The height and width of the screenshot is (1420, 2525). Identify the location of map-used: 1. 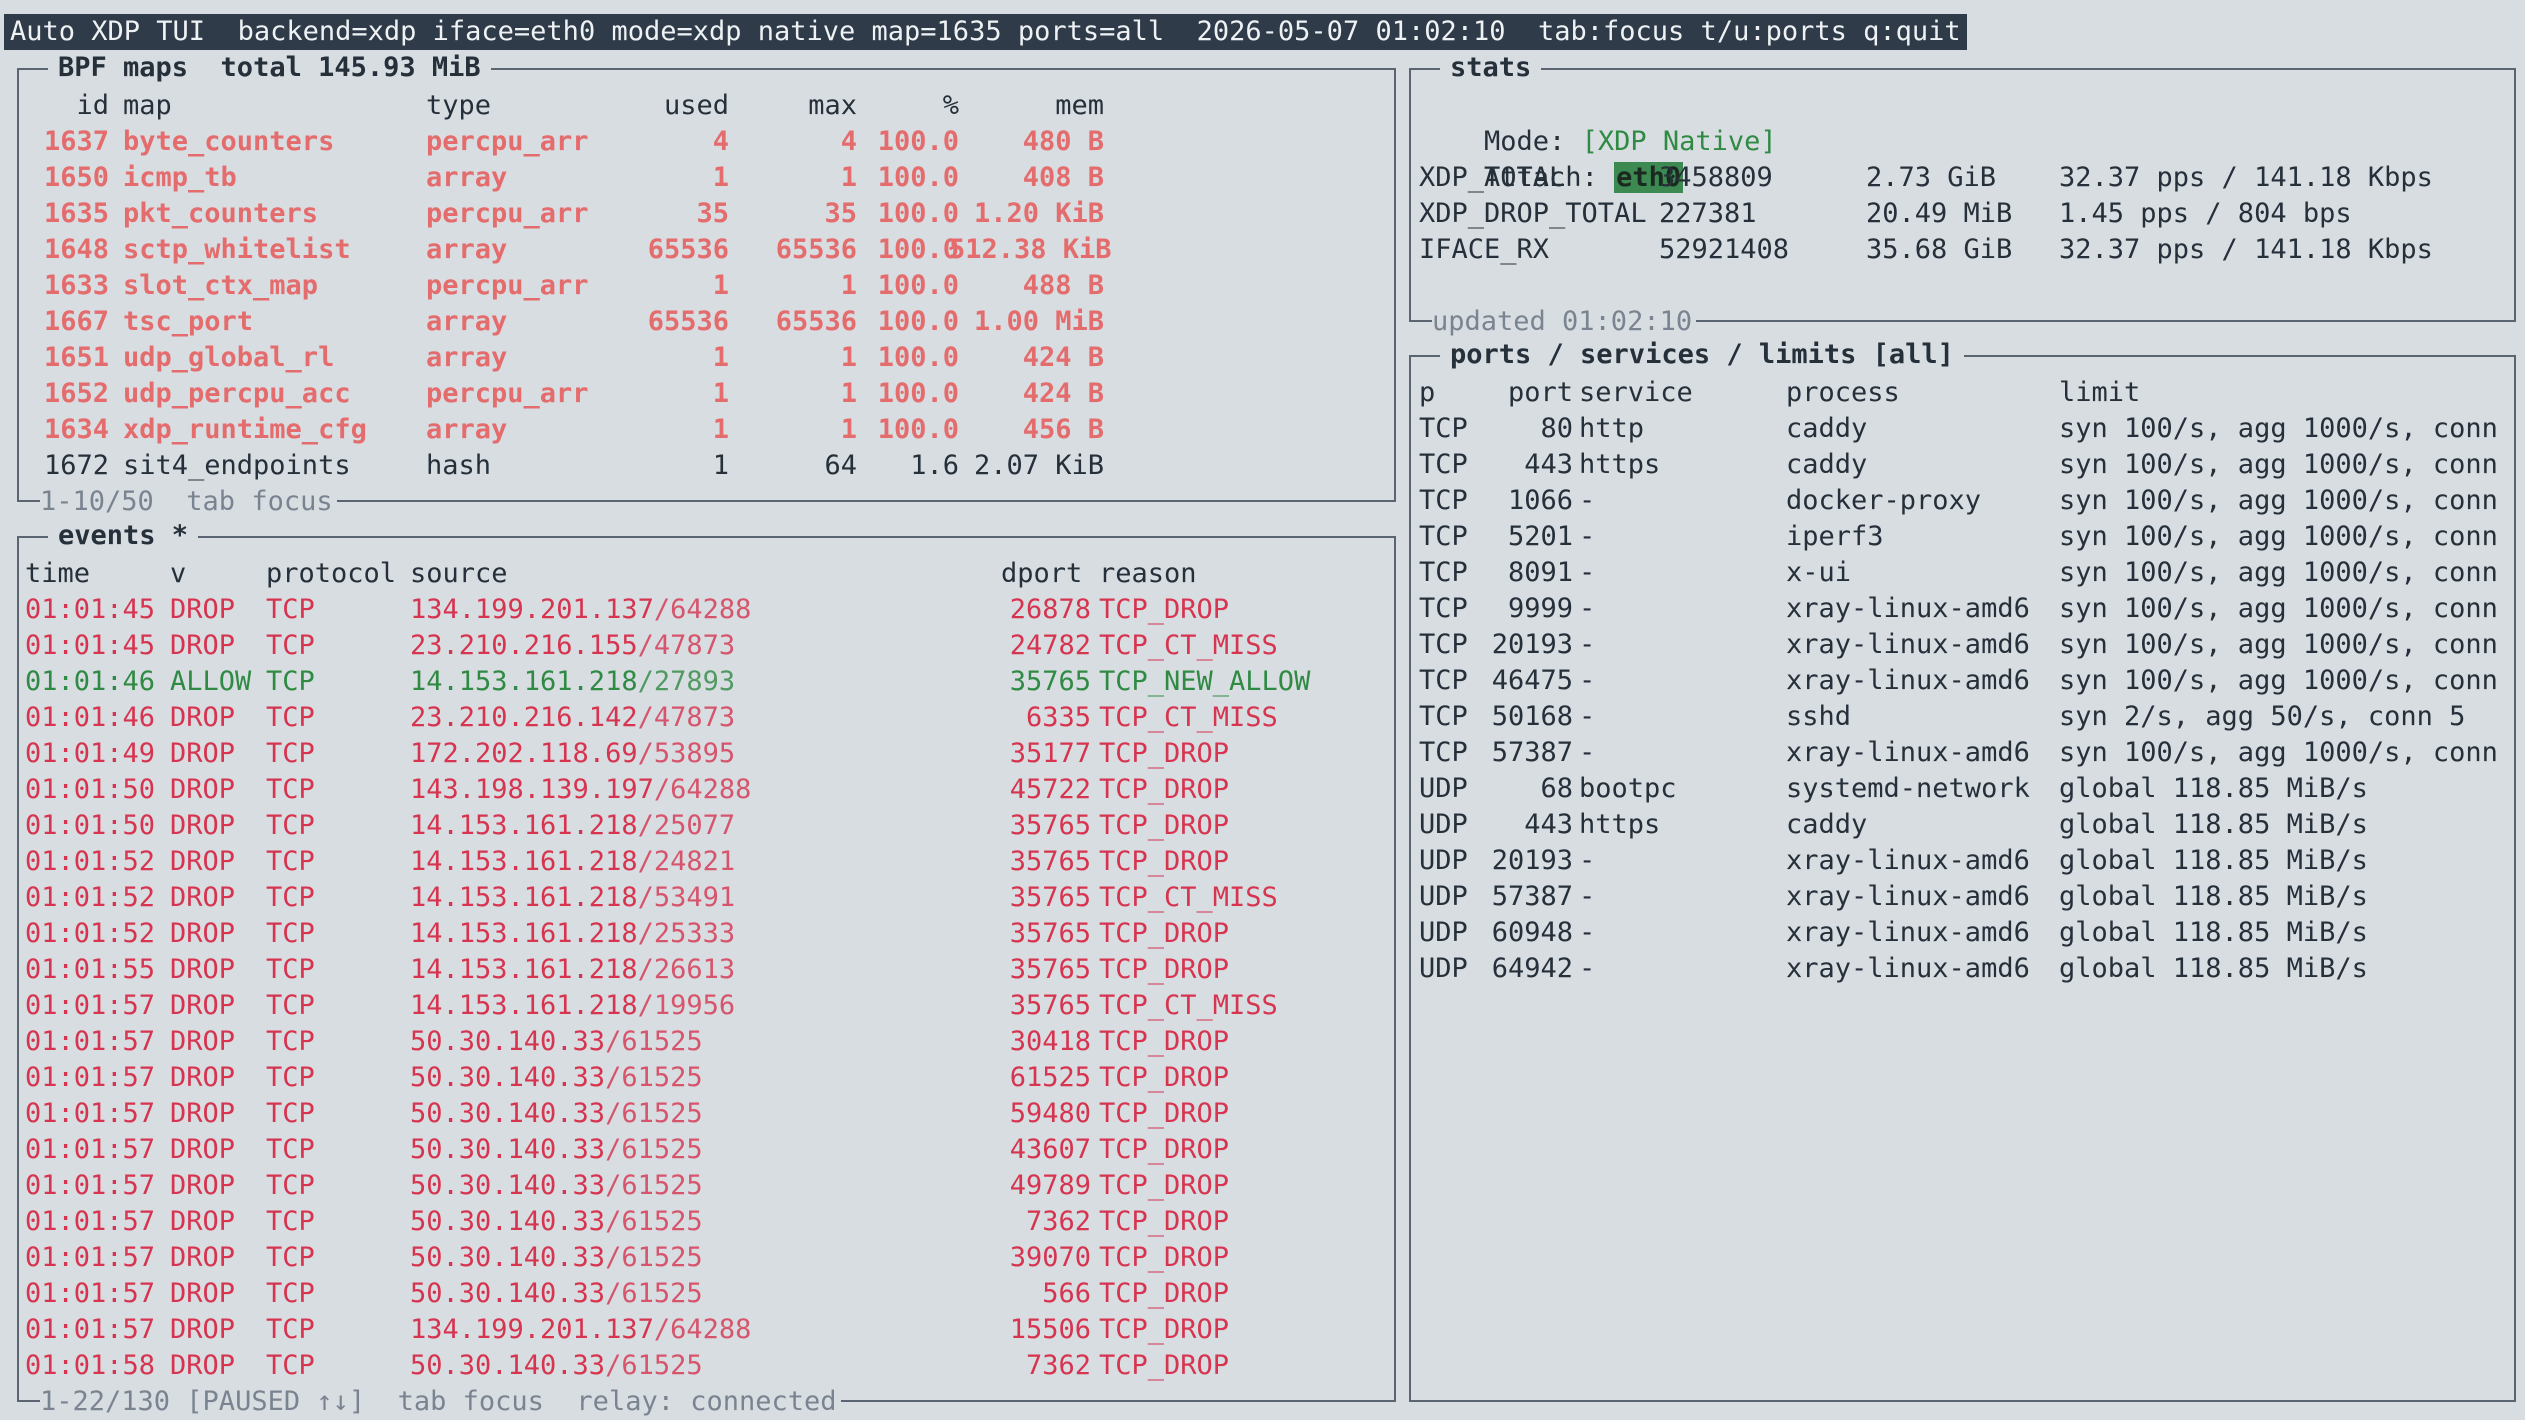
(720, 177).